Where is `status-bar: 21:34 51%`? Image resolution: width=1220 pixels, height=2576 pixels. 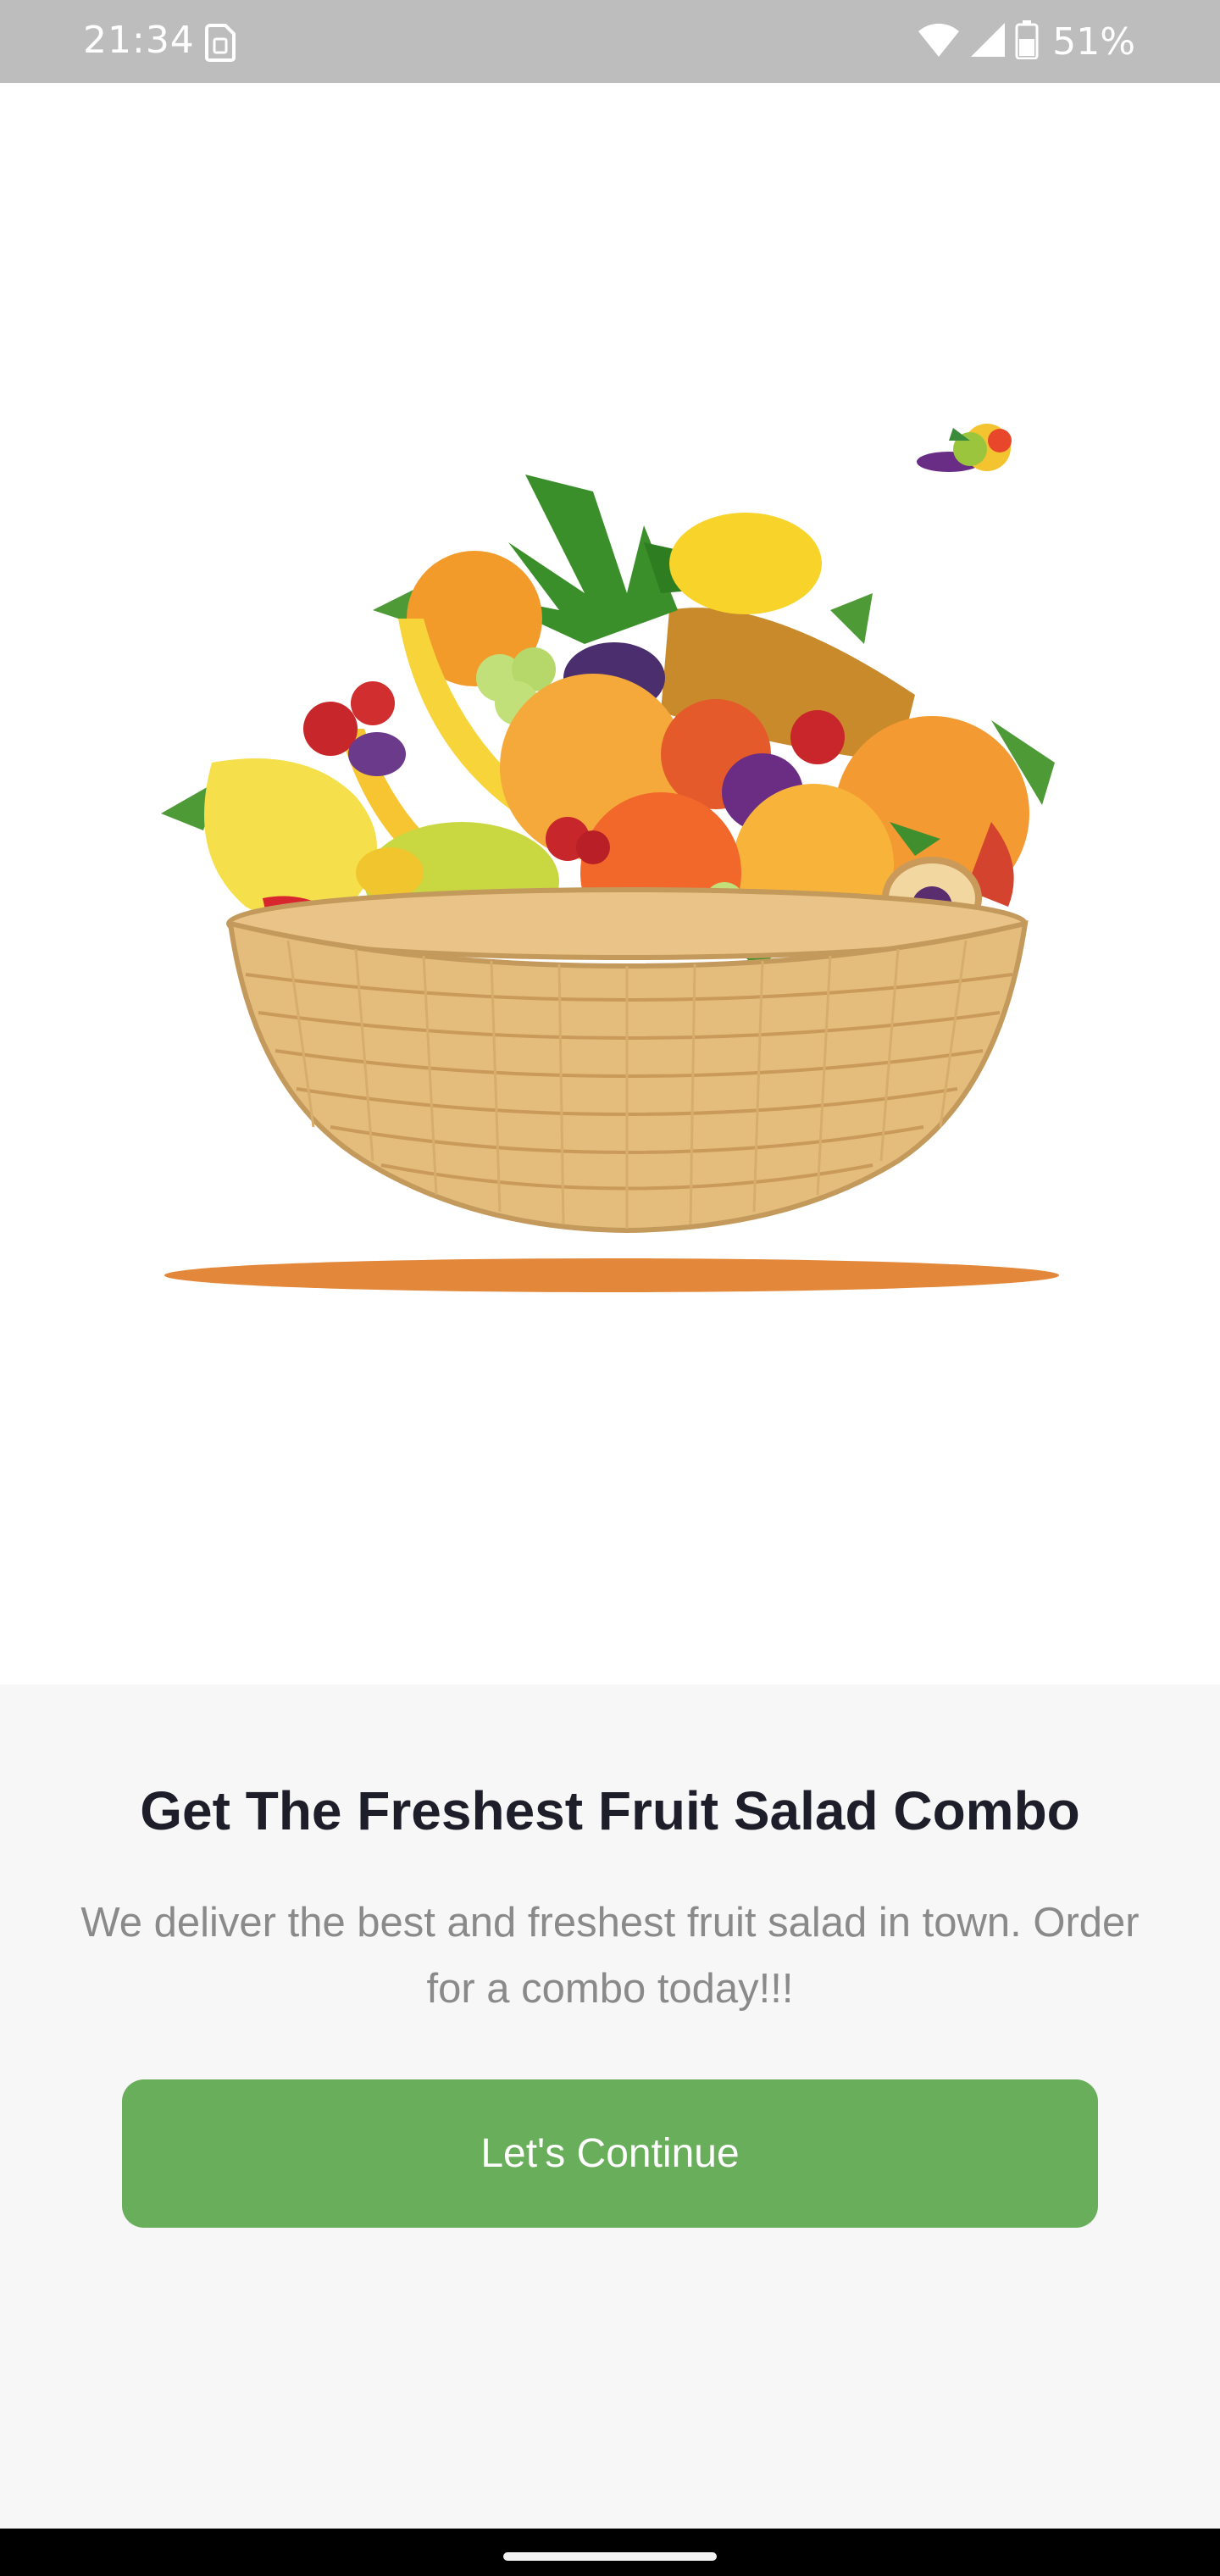 status-bar: 21:34 51% is located at coordinates (610, 41).